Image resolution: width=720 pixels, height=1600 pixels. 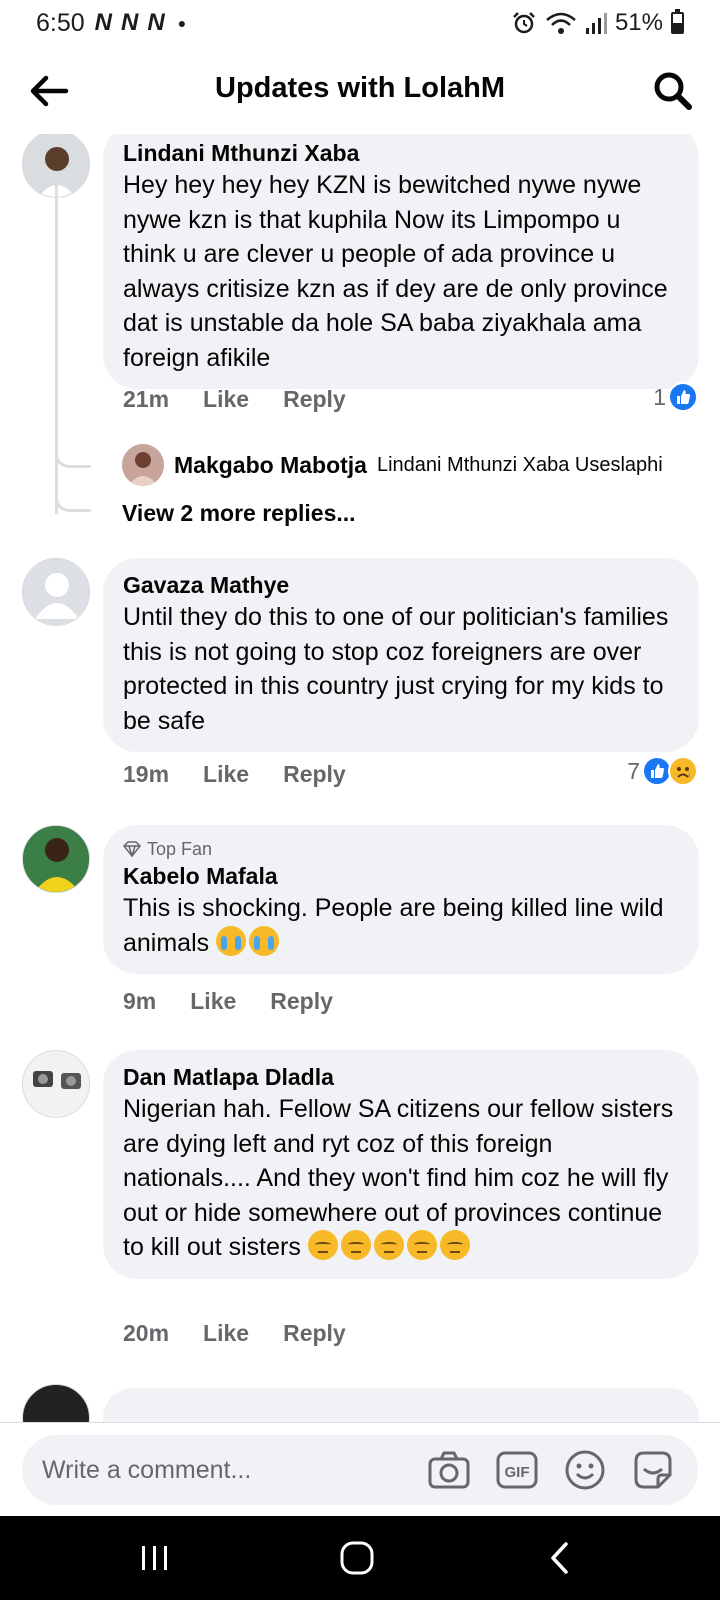 I want to click on alarm-icon, so click(x=524, y=23).